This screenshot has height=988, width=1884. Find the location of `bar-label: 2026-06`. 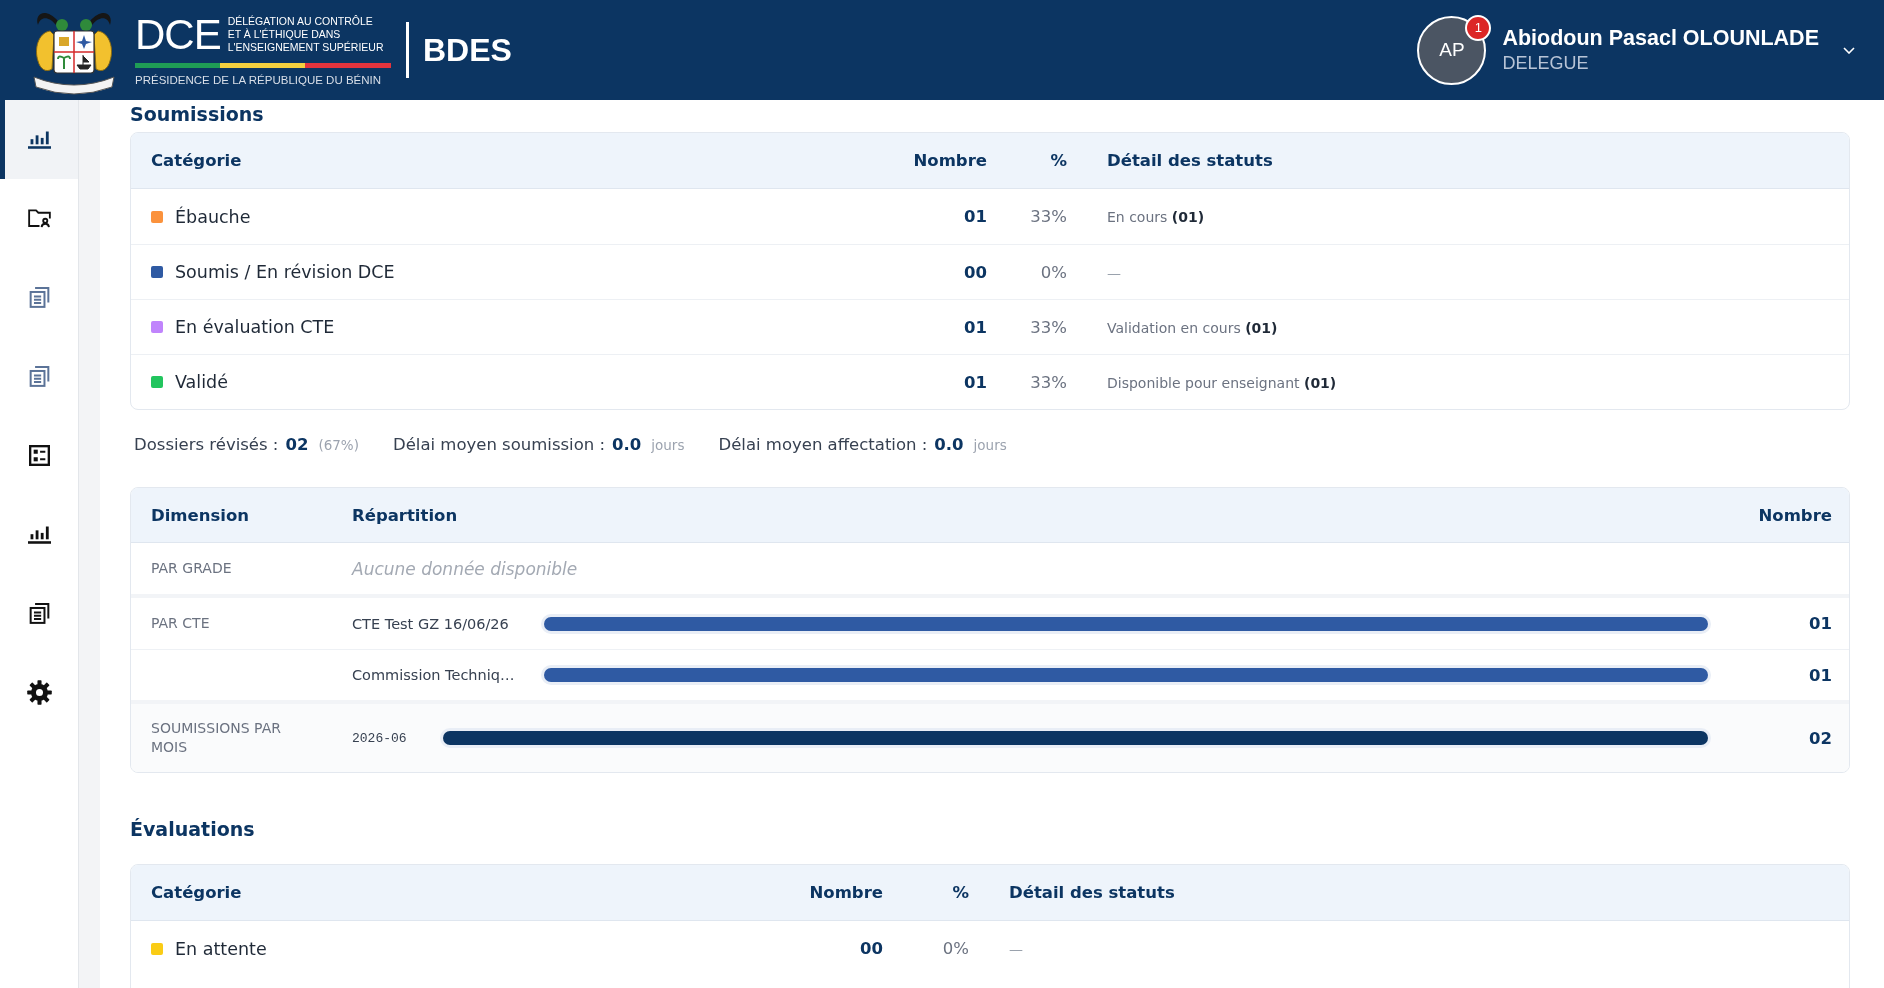

bar-label: 2026-06 is located at coordinates (380, 738).